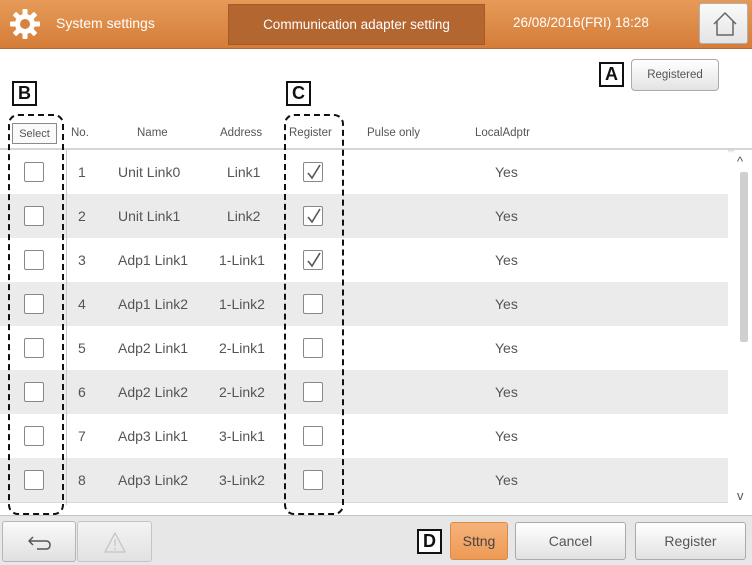 The width and height of the screenshot is (752, 565). I want to click on table-row: 8 Adp3 Link2 3-Link2 Yes, so click(364, 480).